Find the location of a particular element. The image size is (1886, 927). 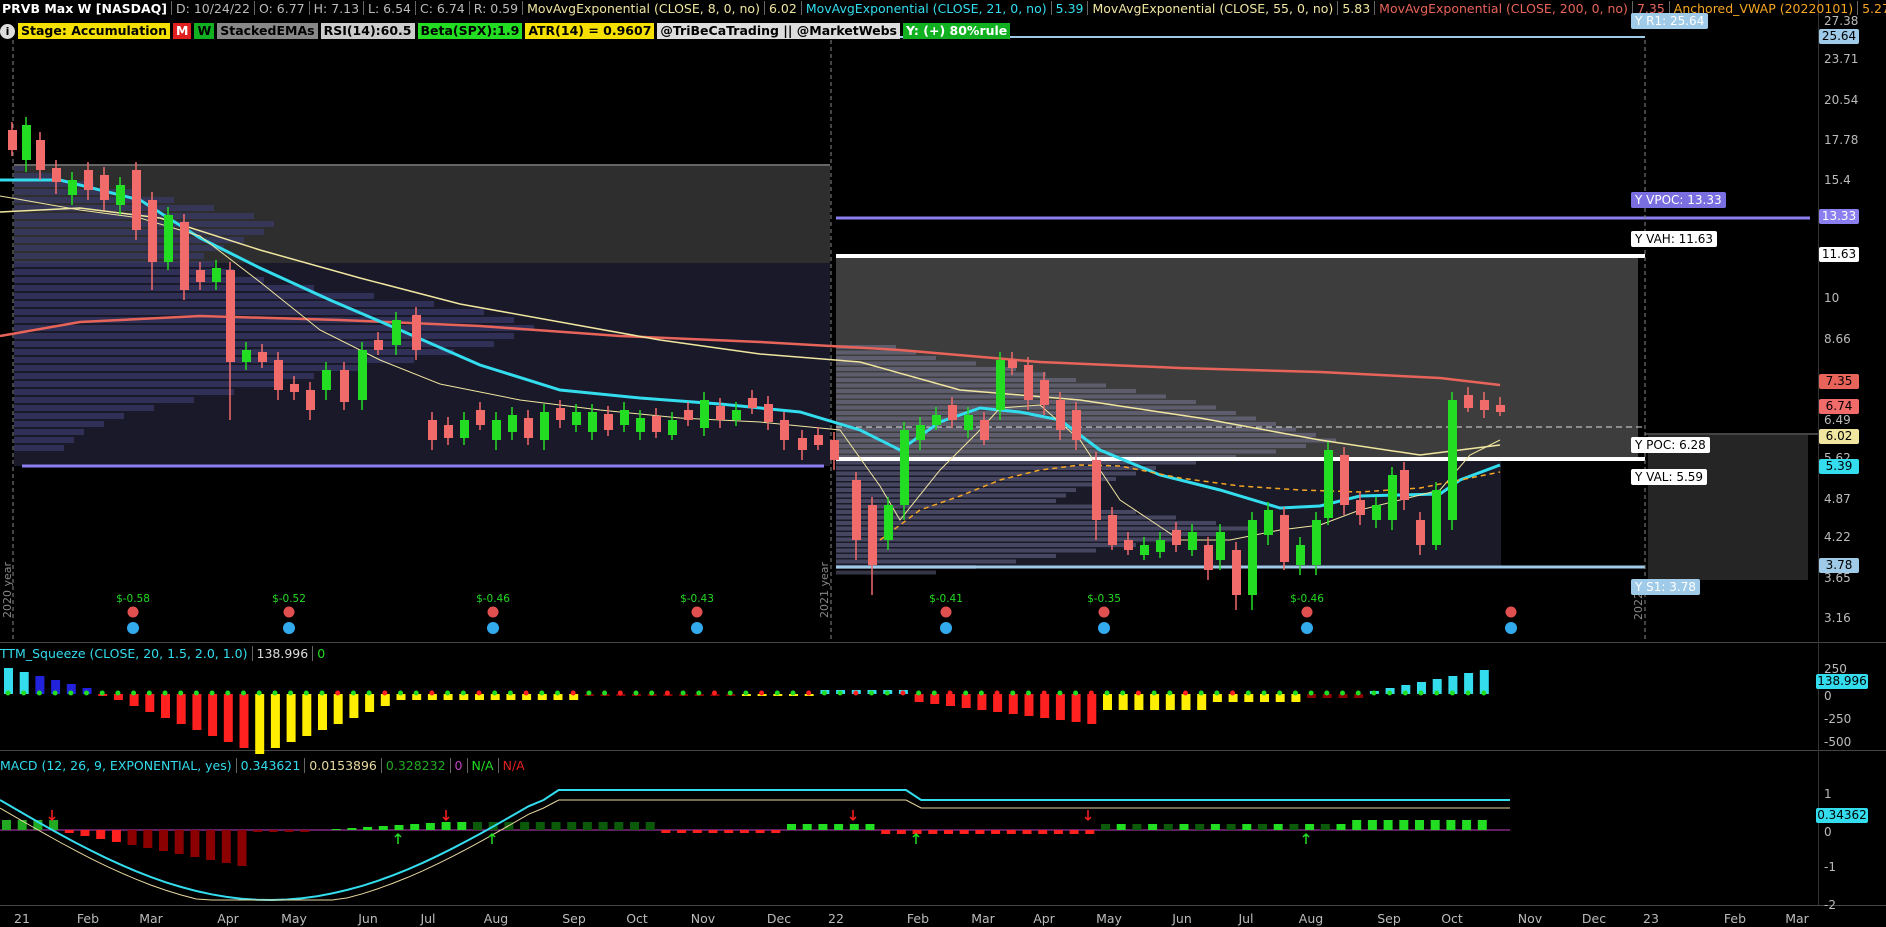

earnings-label: $-0.35 is located at coordinates (1104, 599).